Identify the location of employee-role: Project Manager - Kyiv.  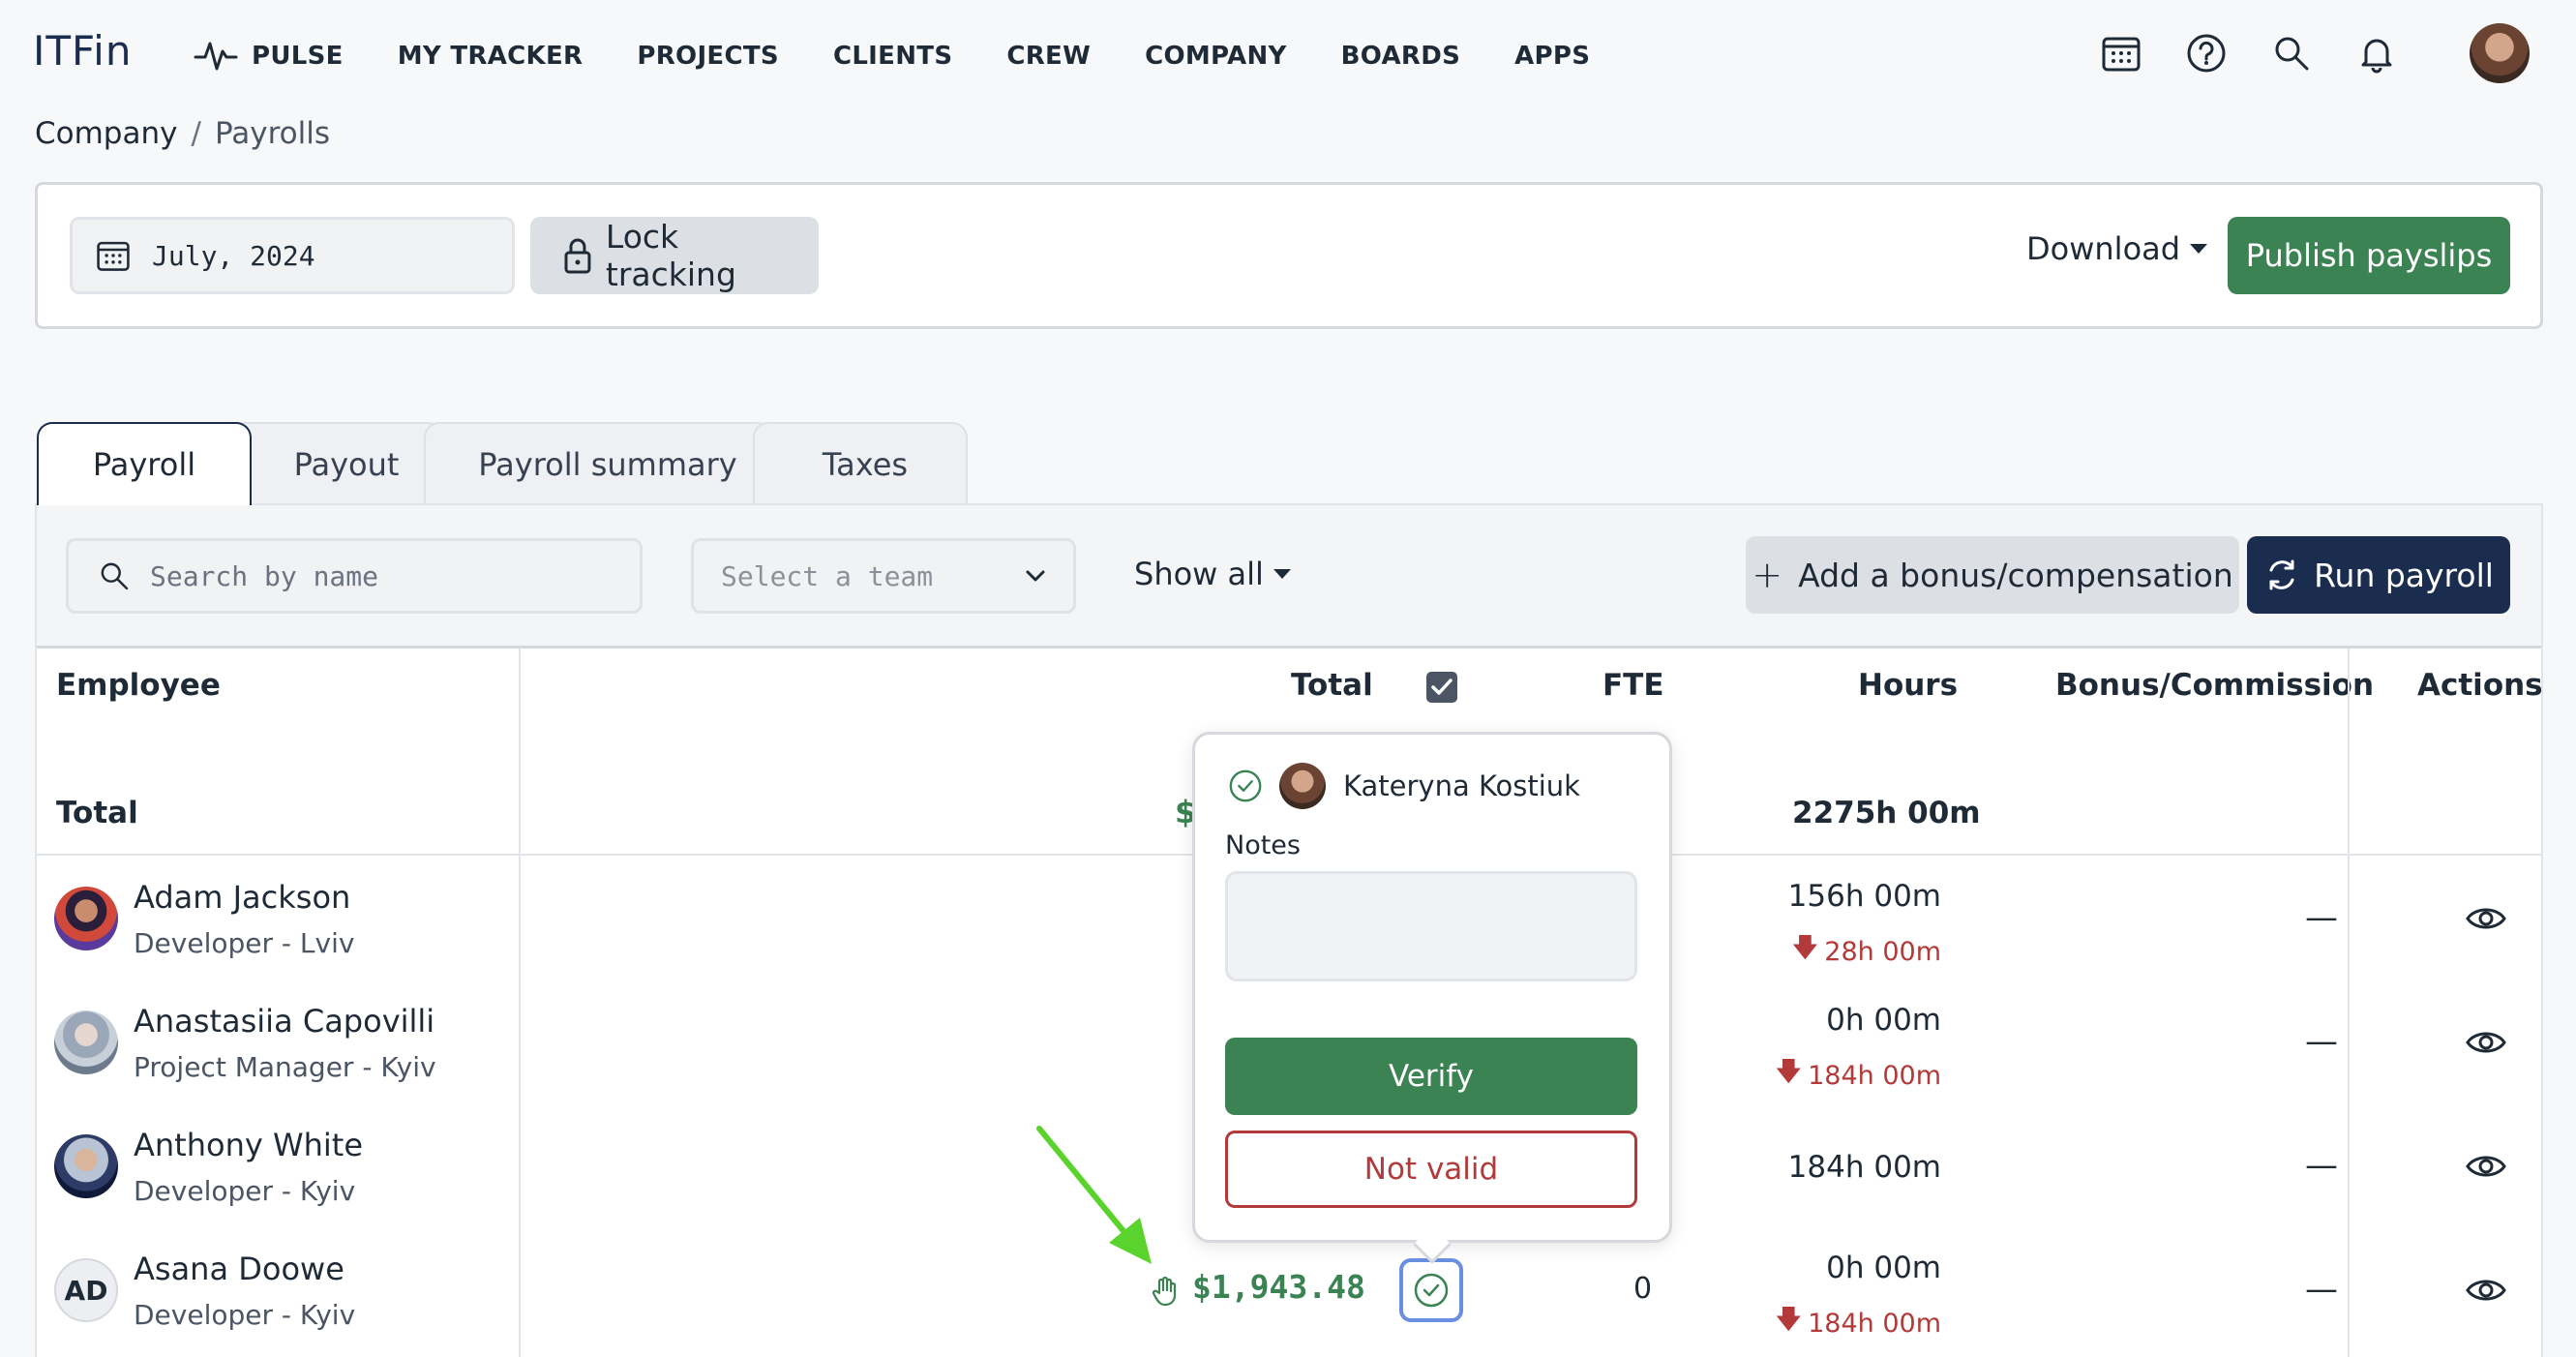
(285, 1067).